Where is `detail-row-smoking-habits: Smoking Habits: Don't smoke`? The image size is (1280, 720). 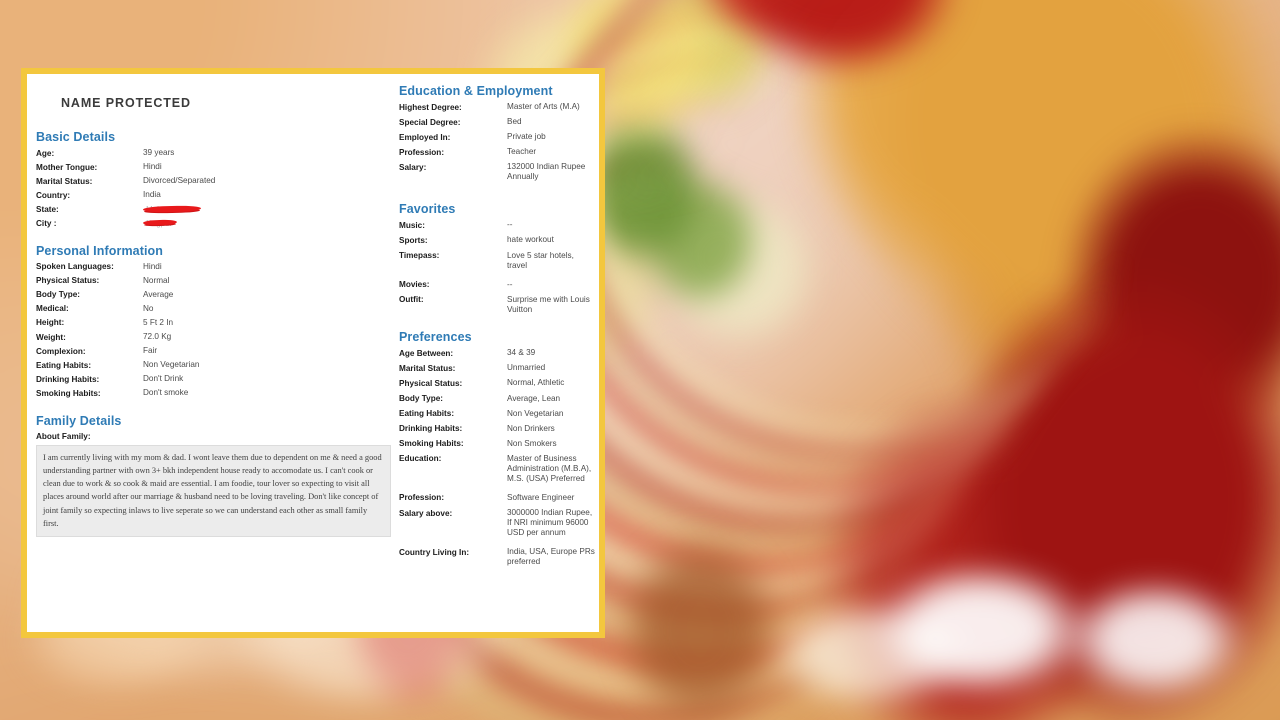 detail-row-smoking-habits: Smoking Habits: Don't smoke is located at coordinates (212, 393).